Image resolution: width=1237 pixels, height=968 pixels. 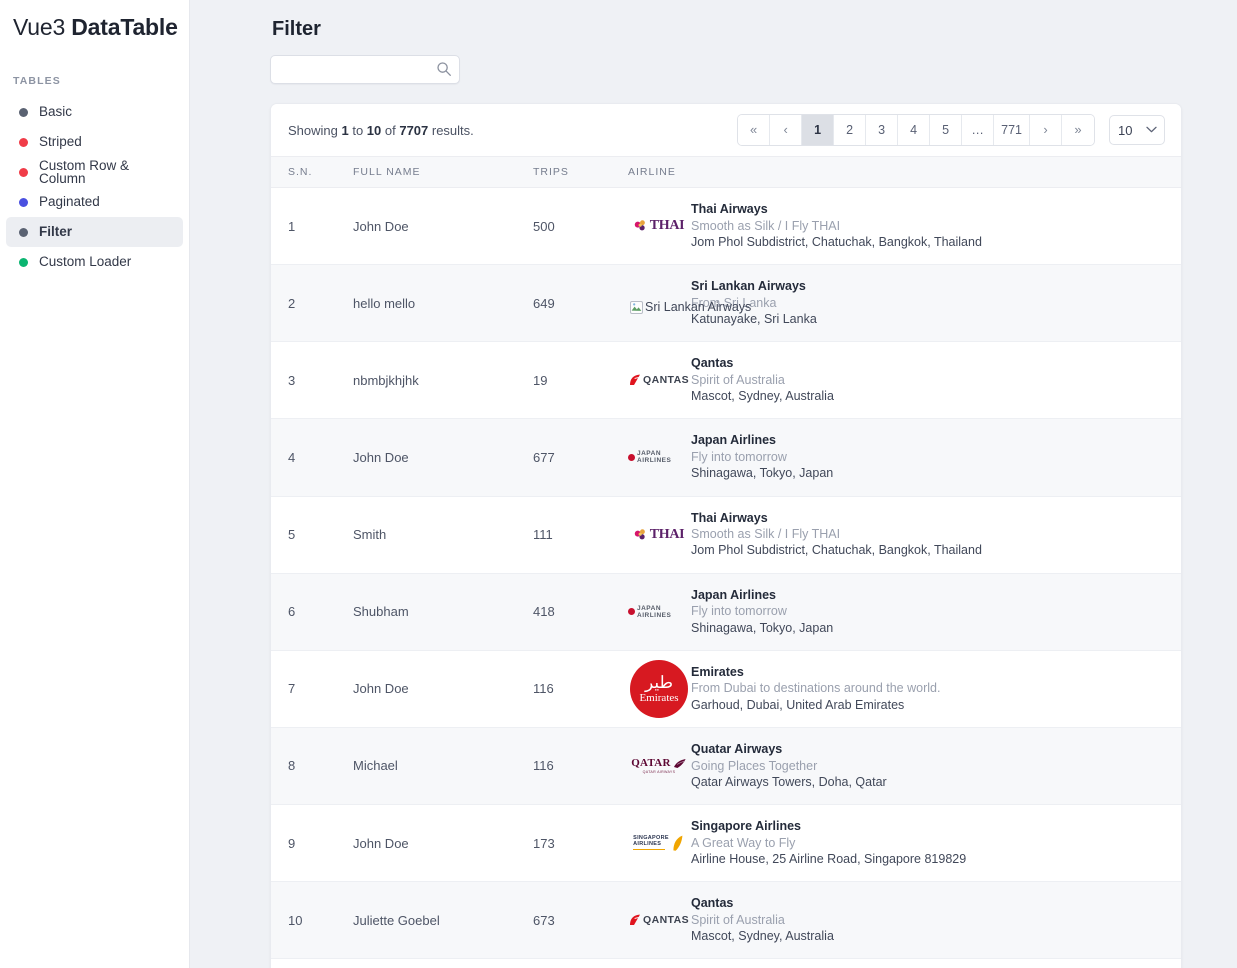 What do you see at coordinates (739, 457) in the screenshot?
I see `airline-tagline: Fly into tomorrow` at bounding box center [739, 457].